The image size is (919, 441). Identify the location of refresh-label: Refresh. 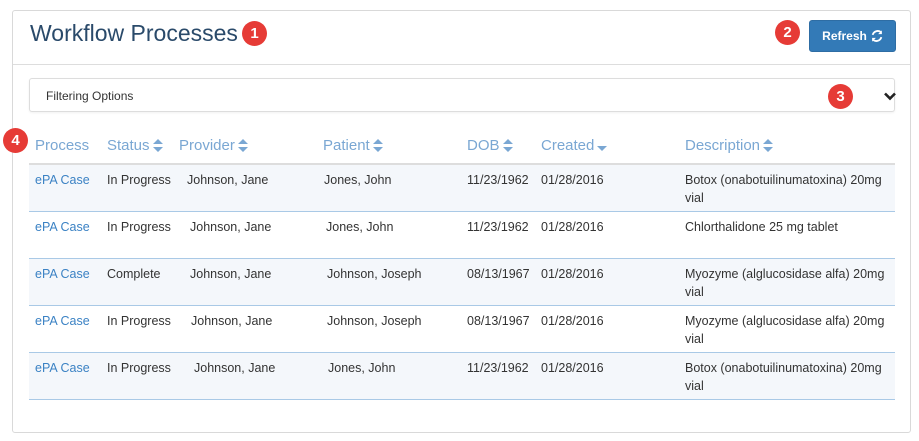
(844, 36).